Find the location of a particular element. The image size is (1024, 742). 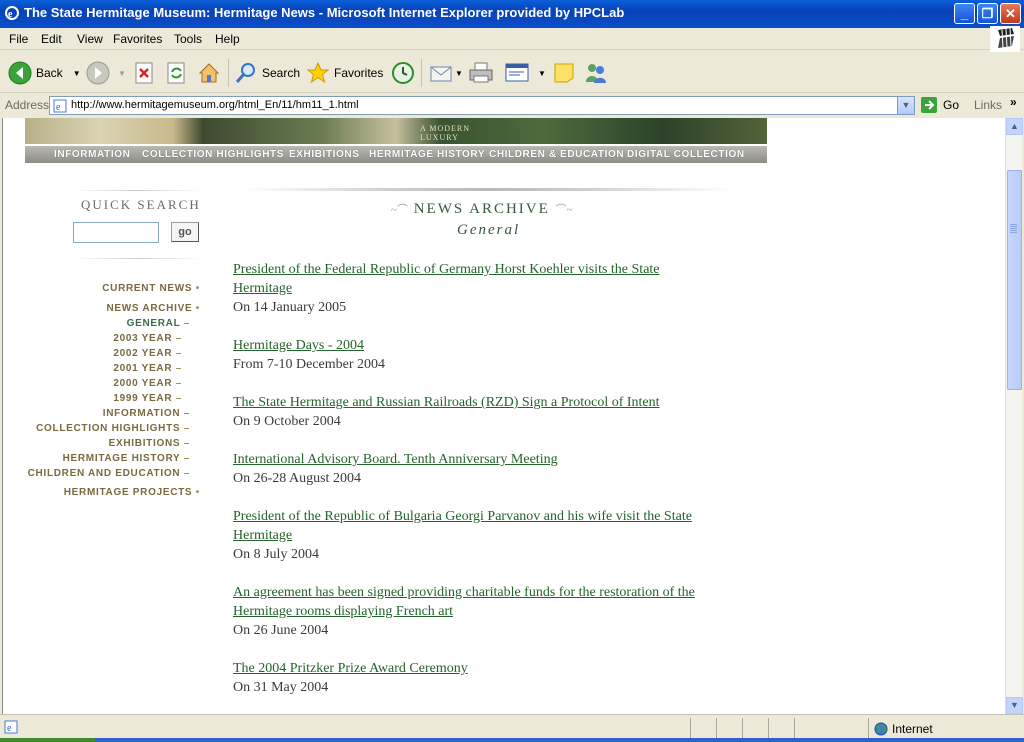

nav-hermitage-history: HERMITAGE HISTORY is located at coordinates (427, 154).